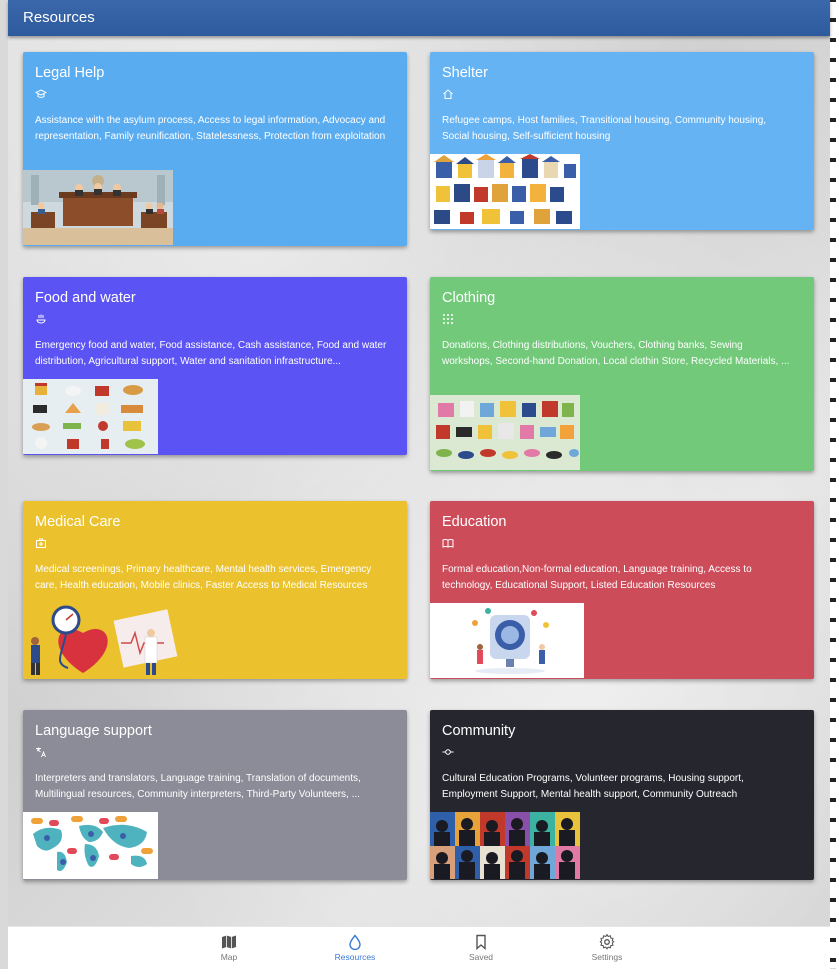 This screenshot has width=836, height=969. What do you see at coordinates (479, 731) in the screenshot?
I see `card-title: Community` at bounding box center [479, 731].